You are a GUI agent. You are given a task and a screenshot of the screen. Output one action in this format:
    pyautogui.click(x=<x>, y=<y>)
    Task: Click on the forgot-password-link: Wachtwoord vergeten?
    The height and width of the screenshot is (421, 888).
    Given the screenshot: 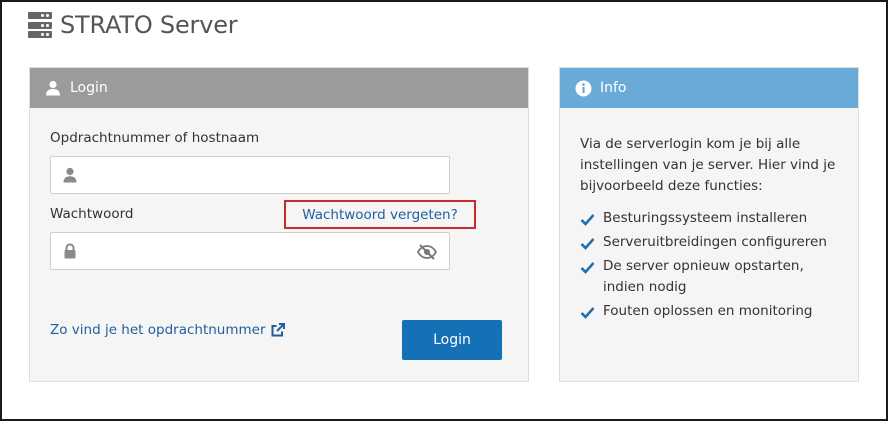 What is the action you would take?
    pyautogui.click(x=380, y=214)
    